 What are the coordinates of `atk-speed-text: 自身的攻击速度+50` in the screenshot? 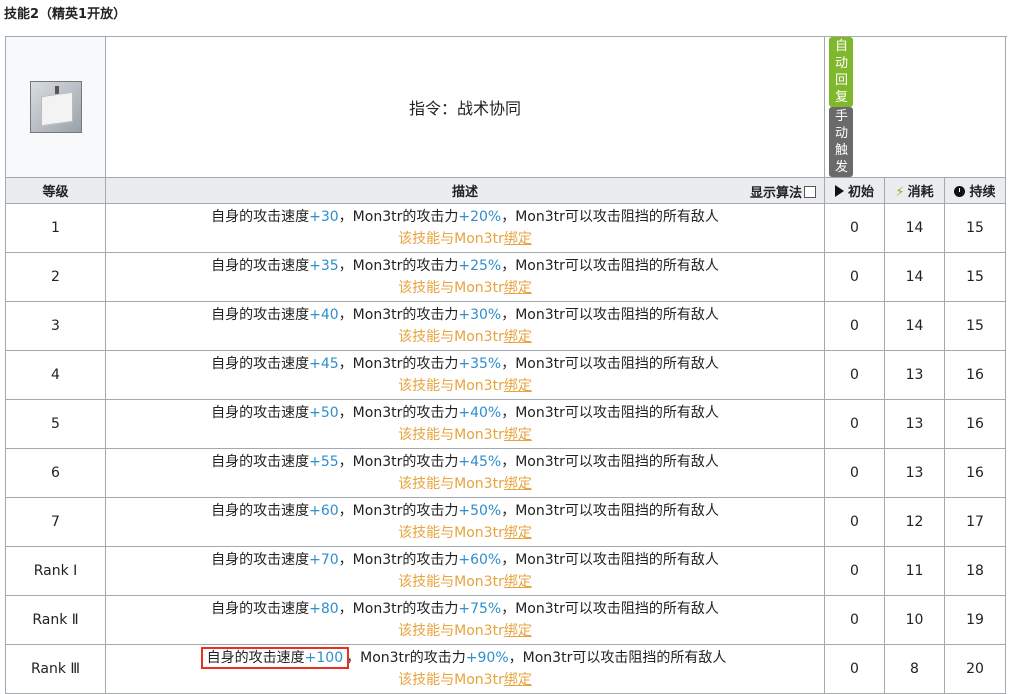 It's located at (275, 413).